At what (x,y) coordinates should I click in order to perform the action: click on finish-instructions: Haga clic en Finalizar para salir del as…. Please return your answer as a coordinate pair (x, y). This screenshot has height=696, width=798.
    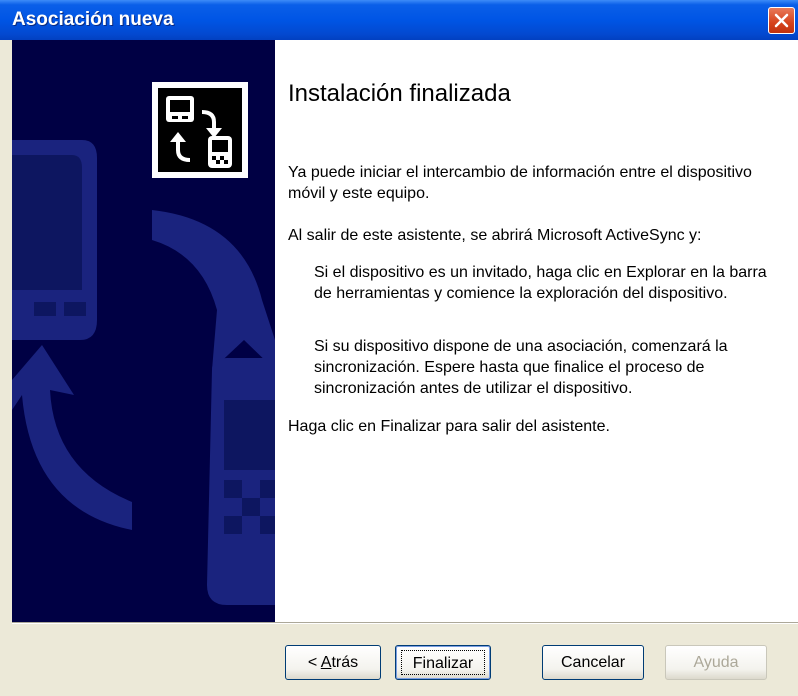
    Looking at the image, I should click on (449, 426).